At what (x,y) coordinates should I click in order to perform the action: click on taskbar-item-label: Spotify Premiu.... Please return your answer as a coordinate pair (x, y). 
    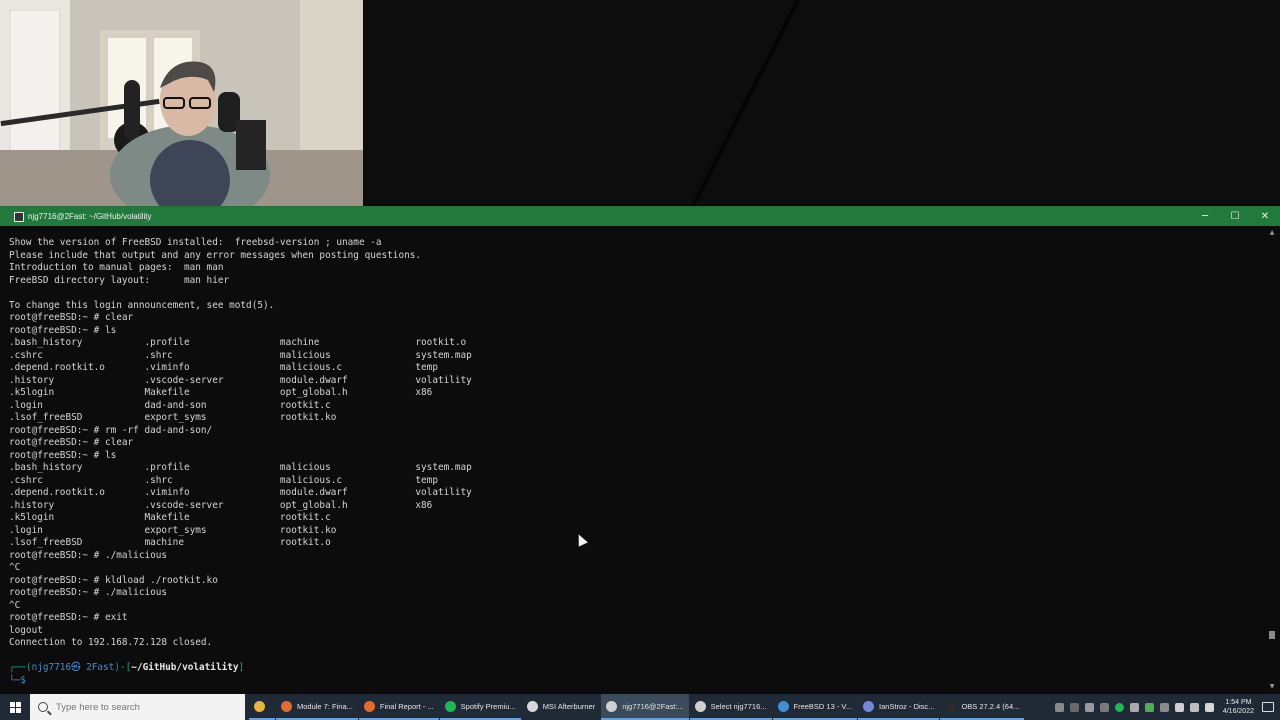
    Looking at the image, I should click on (488, 706).